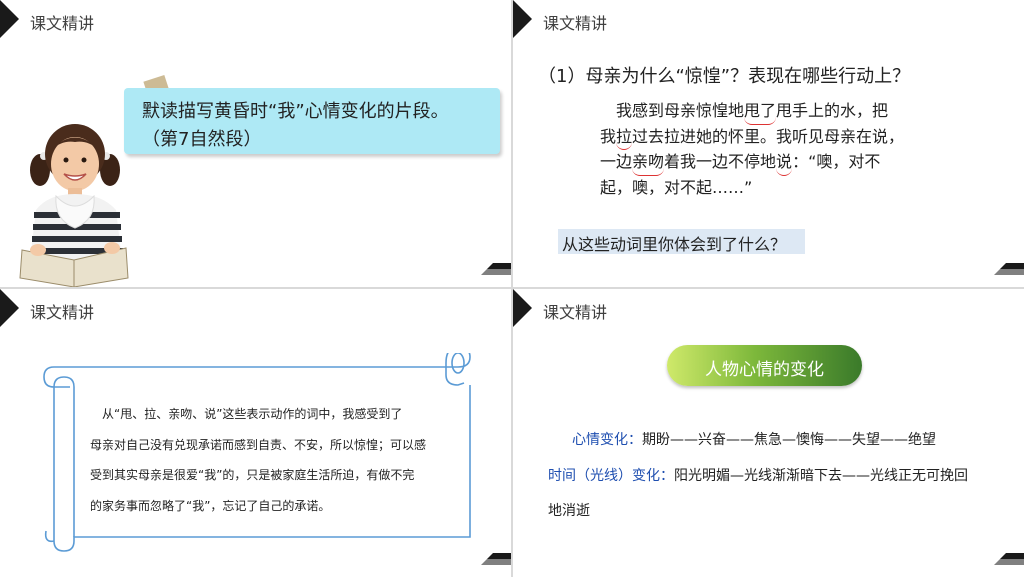 The width and height of the screenshot is (1024, 577). What do you see at coordinates (832, 110) in the screenshot?
I see `text-run: 甩手上的水，把` at bounding box center [832, 110].